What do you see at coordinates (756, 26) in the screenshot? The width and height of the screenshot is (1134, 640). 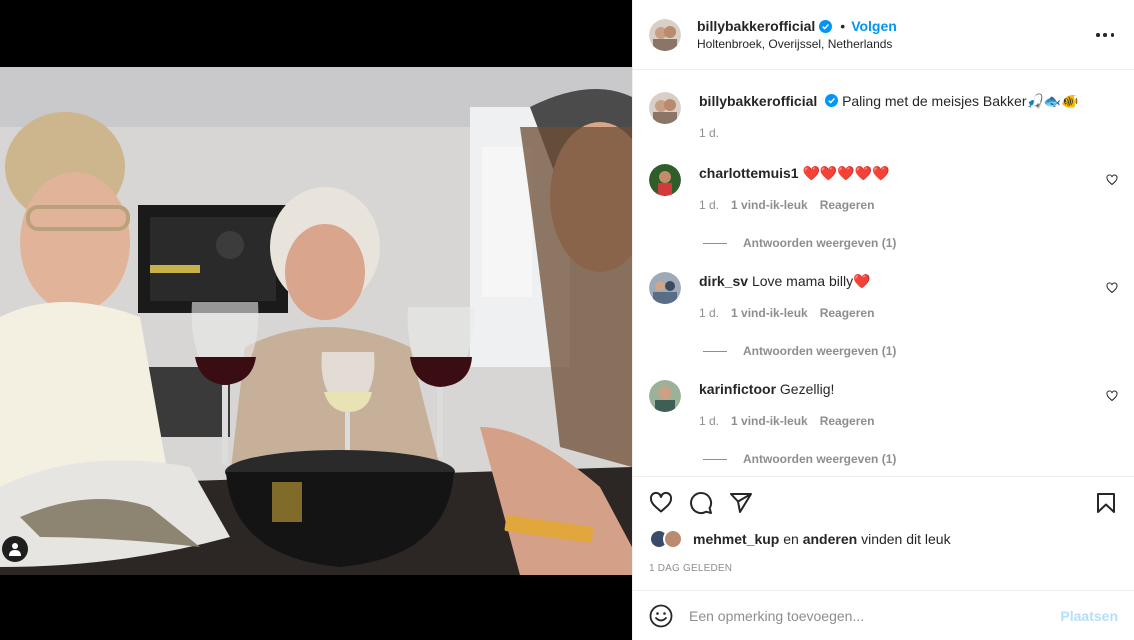 I see `author-username: billybakkerofficial` at bounding box center [756, 26].